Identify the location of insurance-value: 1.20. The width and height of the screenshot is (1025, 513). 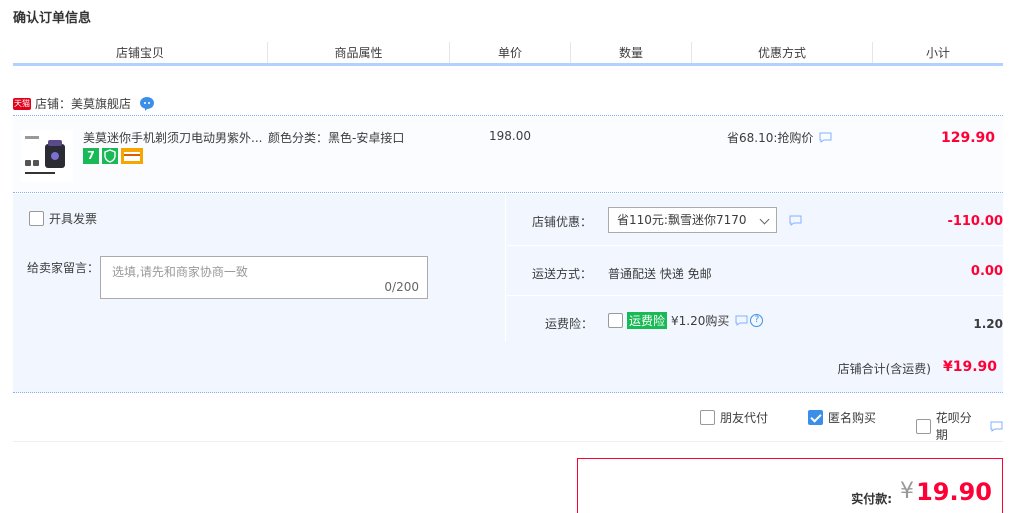
(988, 324).